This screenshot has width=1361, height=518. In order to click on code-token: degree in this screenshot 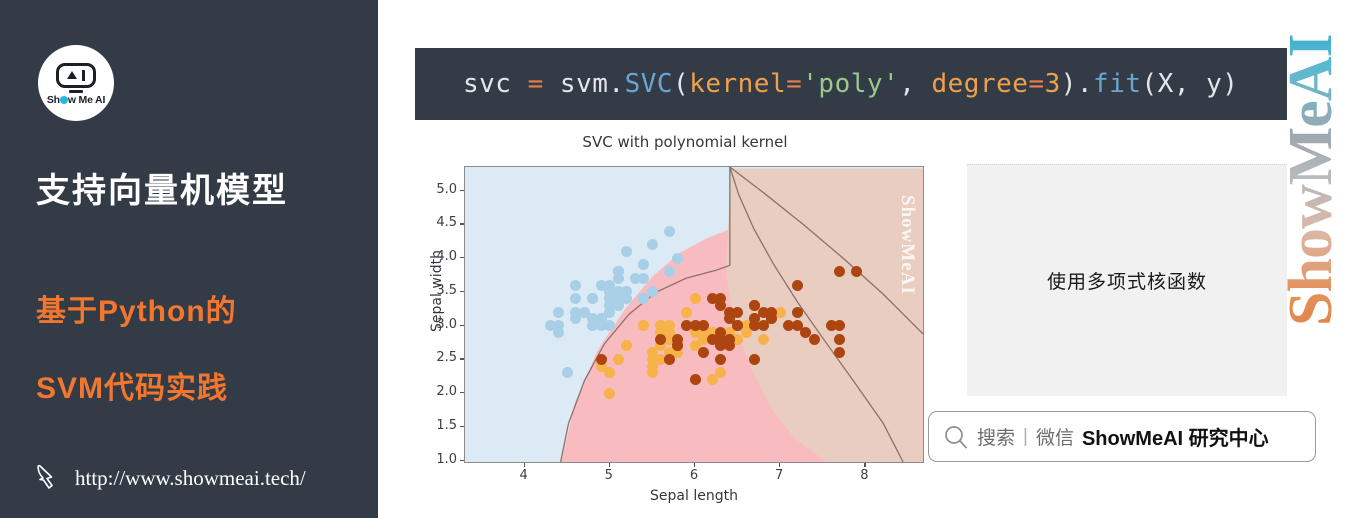, I will do `click(980, 84)`.